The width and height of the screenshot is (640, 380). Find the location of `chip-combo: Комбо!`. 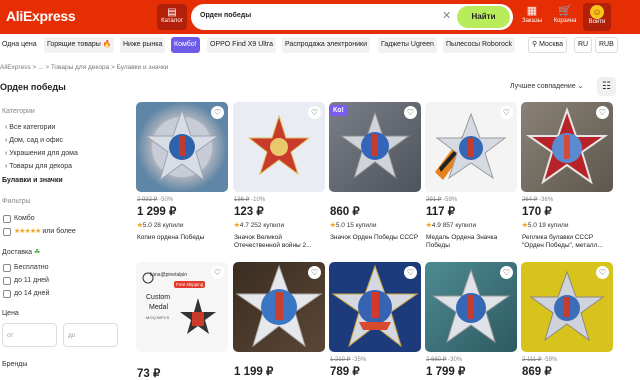

chip-combo: Комбо! is located at coordinates (185, 45).